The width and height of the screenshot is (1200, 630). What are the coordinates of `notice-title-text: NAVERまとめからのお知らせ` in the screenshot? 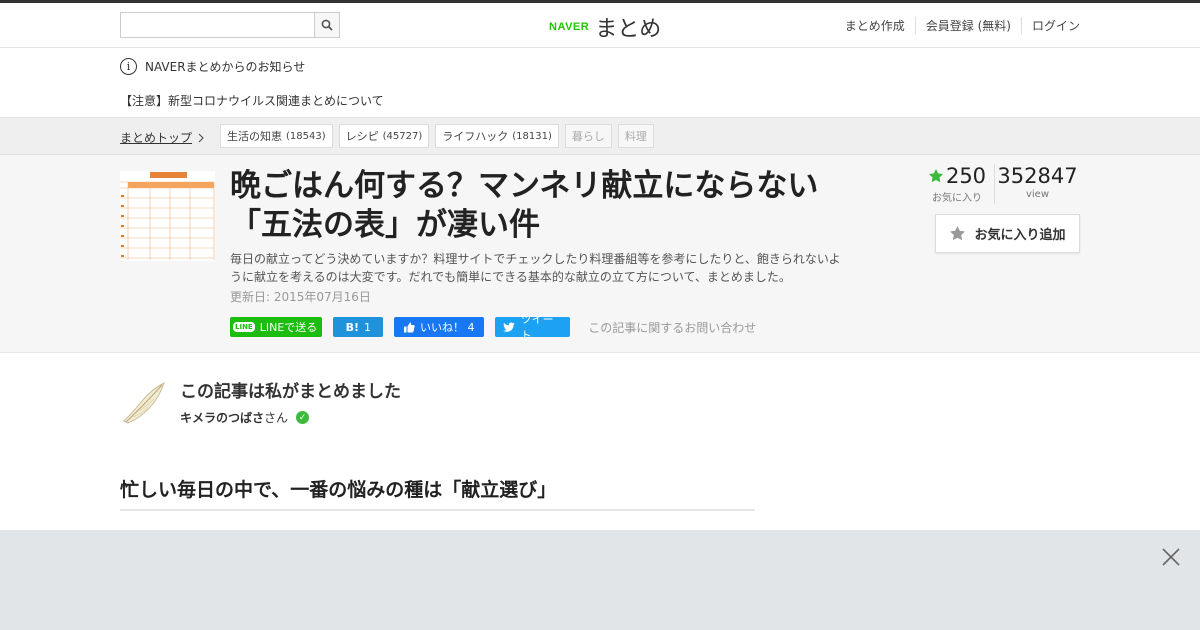 It's located at (225, 67).